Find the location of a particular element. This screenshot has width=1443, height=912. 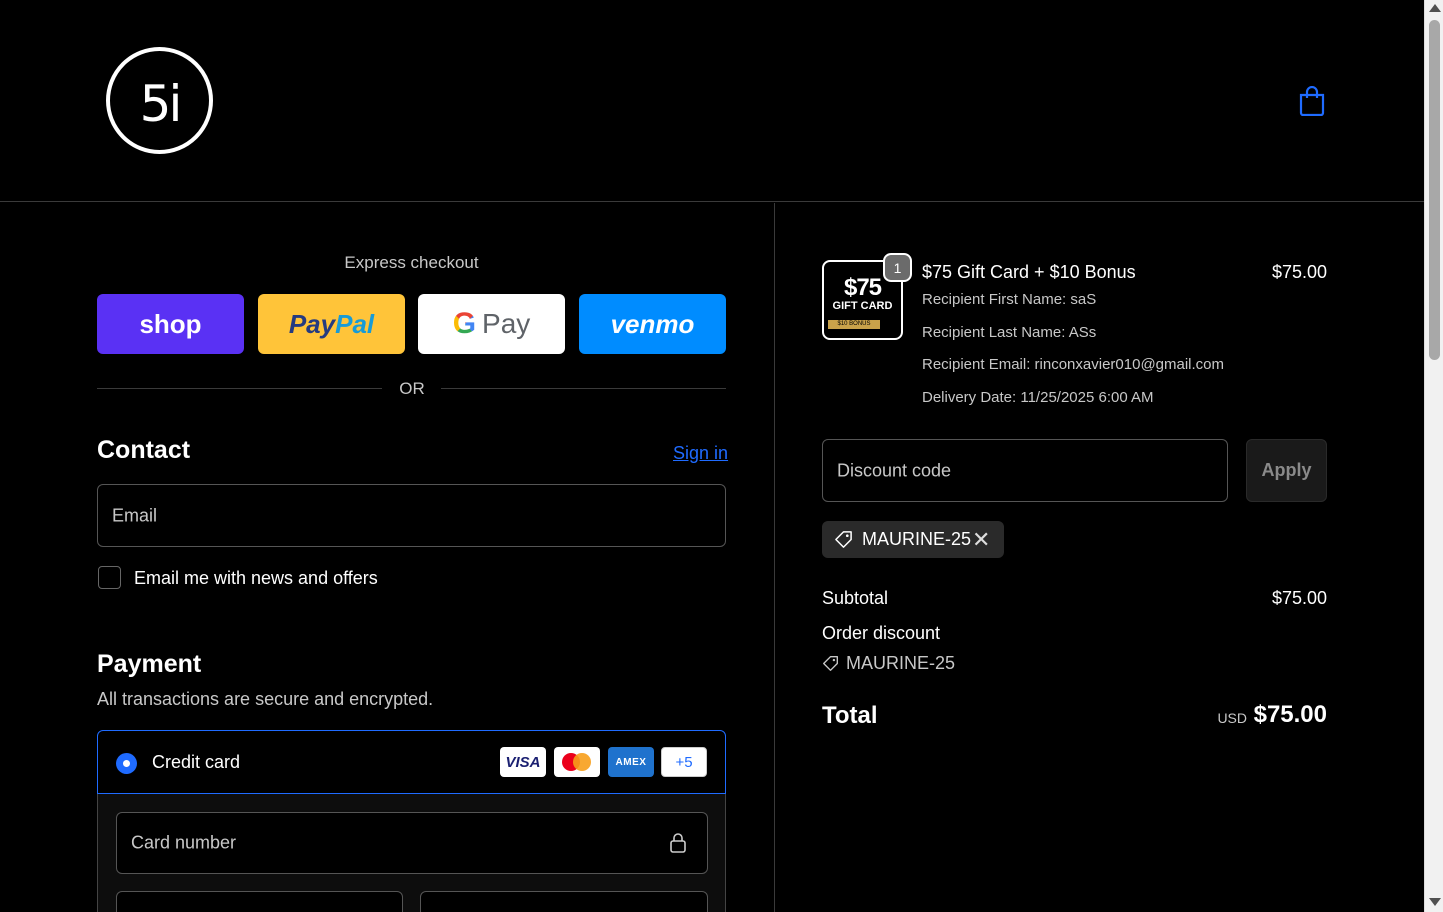

venmo-label: venmo is located at coordinates (652, 323).